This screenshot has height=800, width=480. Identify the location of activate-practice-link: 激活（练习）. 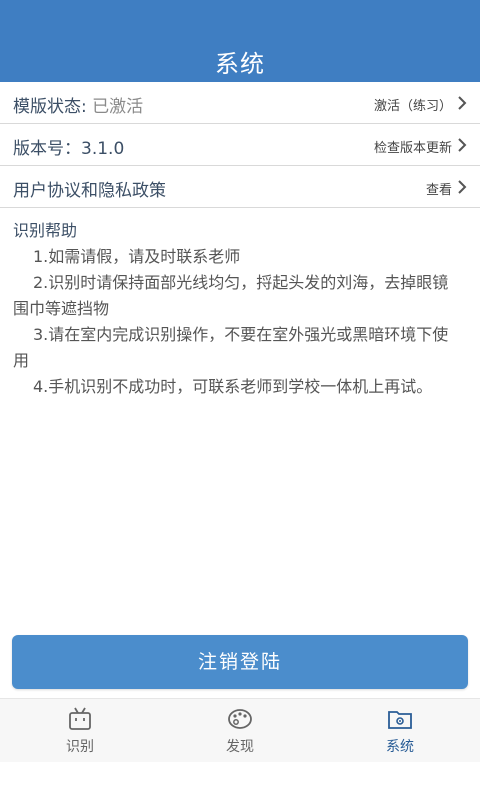
(413, 104).